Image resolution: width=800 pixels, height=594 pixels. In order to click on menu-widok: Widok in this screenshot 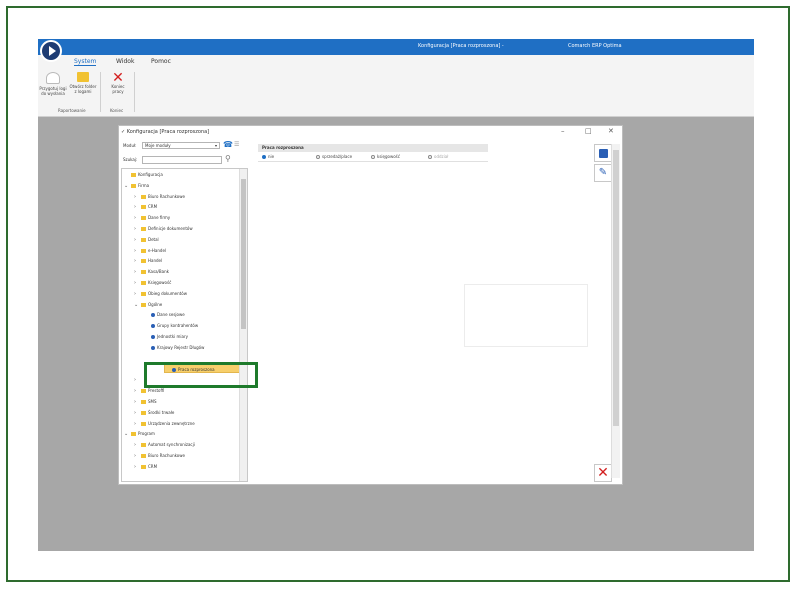, I will do `click(125, 61)`.